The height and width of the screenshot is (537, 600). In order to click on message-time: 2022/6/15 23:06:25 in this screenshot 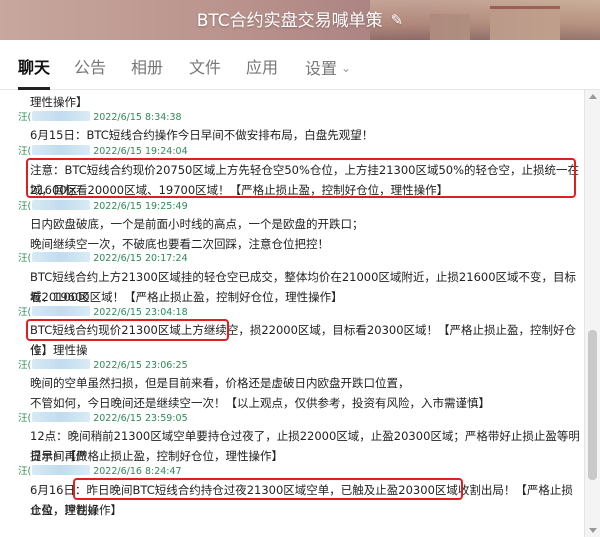, I will do `click(140, 365)`.